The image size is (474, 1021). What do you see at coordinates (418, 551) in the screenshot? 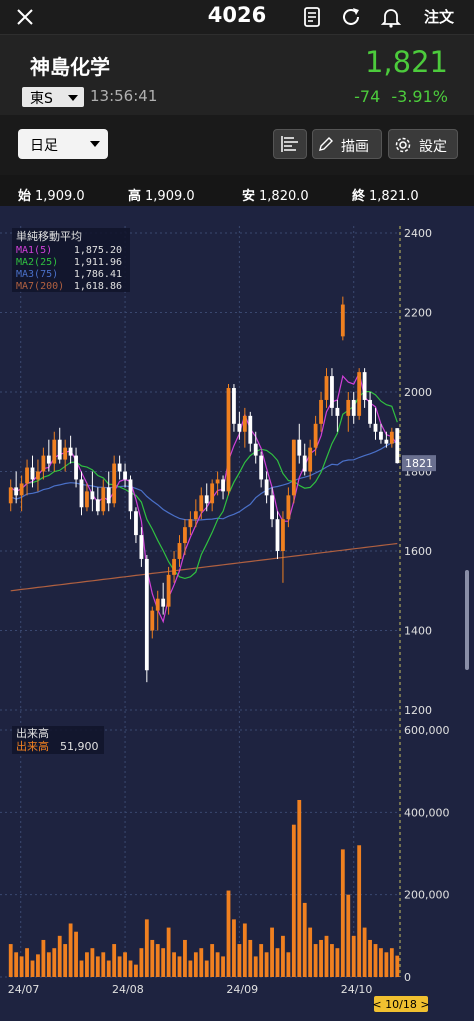
I see `price-tick-label: 1600` at bounding box center [418, 551].